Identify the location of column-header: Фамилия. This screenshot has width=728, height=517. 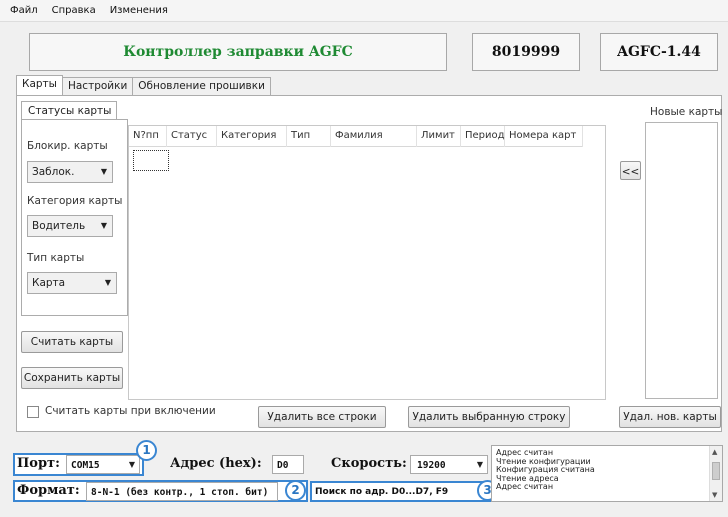
(374, 136).